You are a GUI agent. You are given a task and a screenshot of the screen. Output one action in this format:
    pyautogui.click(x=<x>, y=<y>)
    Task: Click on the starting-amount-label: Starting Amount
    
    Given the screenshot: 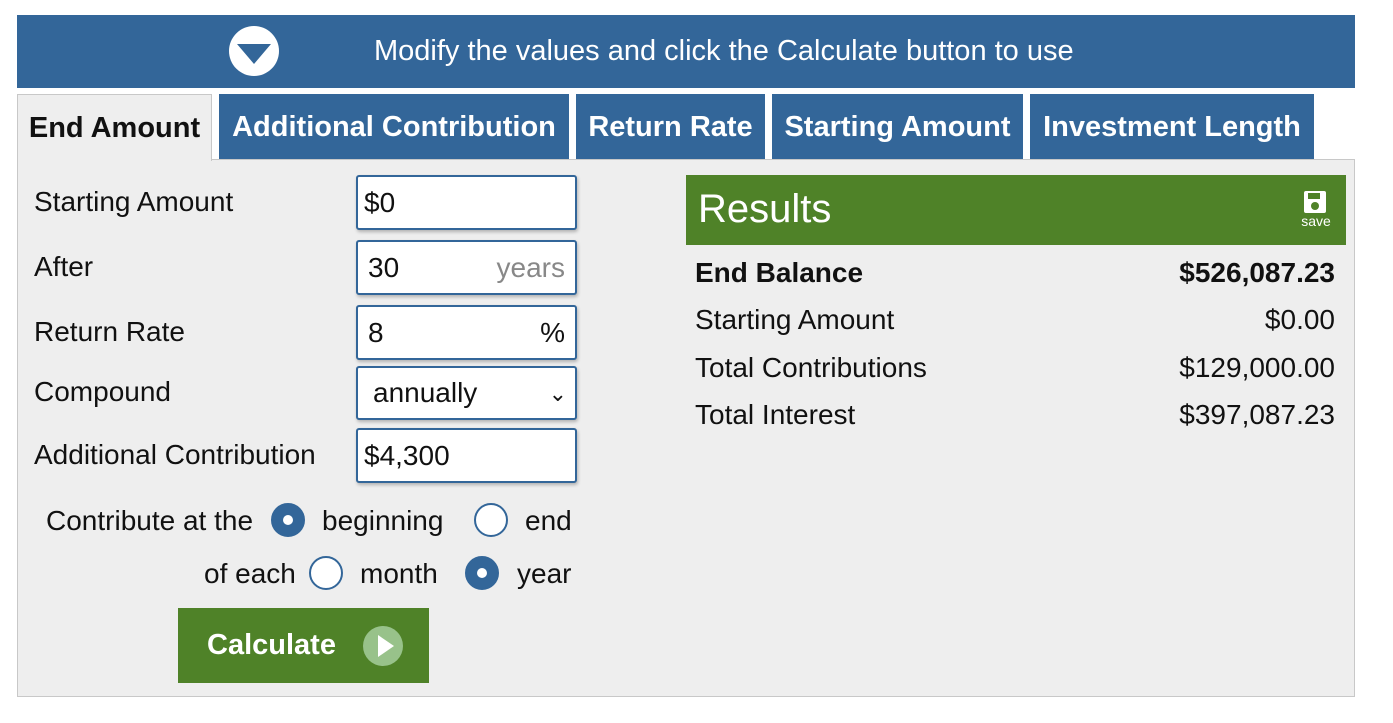 What is the action you would take?
    pyautogui.click(x=134, y=201)
    